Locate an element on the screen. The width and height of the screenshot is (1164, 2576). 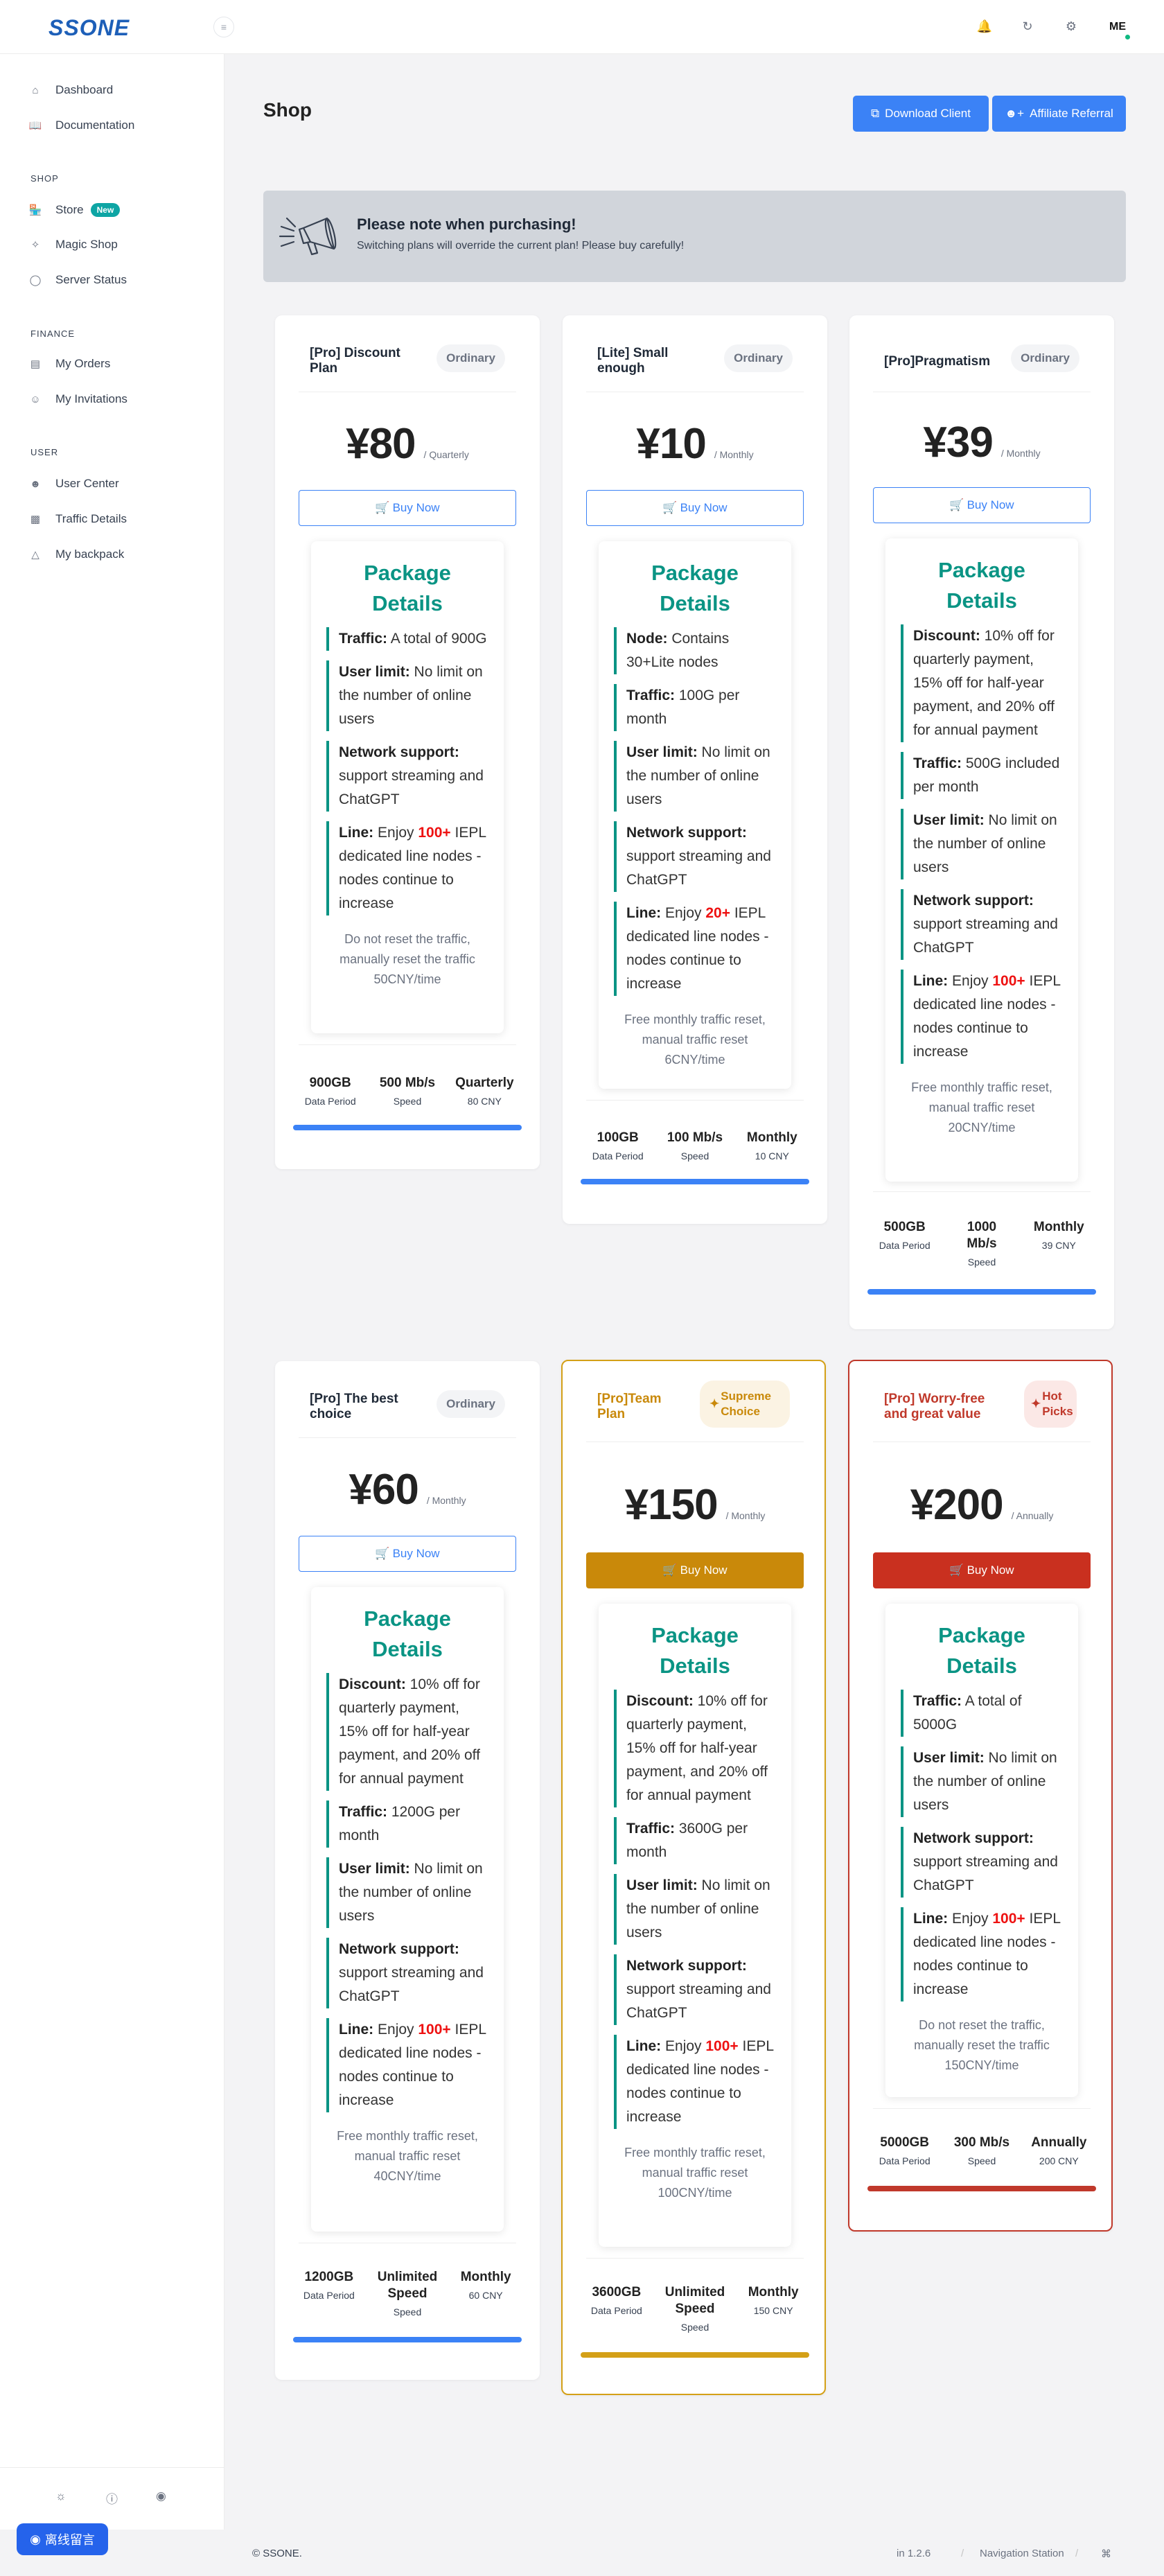
stat-value: 100GB is located at coordinates (618, 1137).